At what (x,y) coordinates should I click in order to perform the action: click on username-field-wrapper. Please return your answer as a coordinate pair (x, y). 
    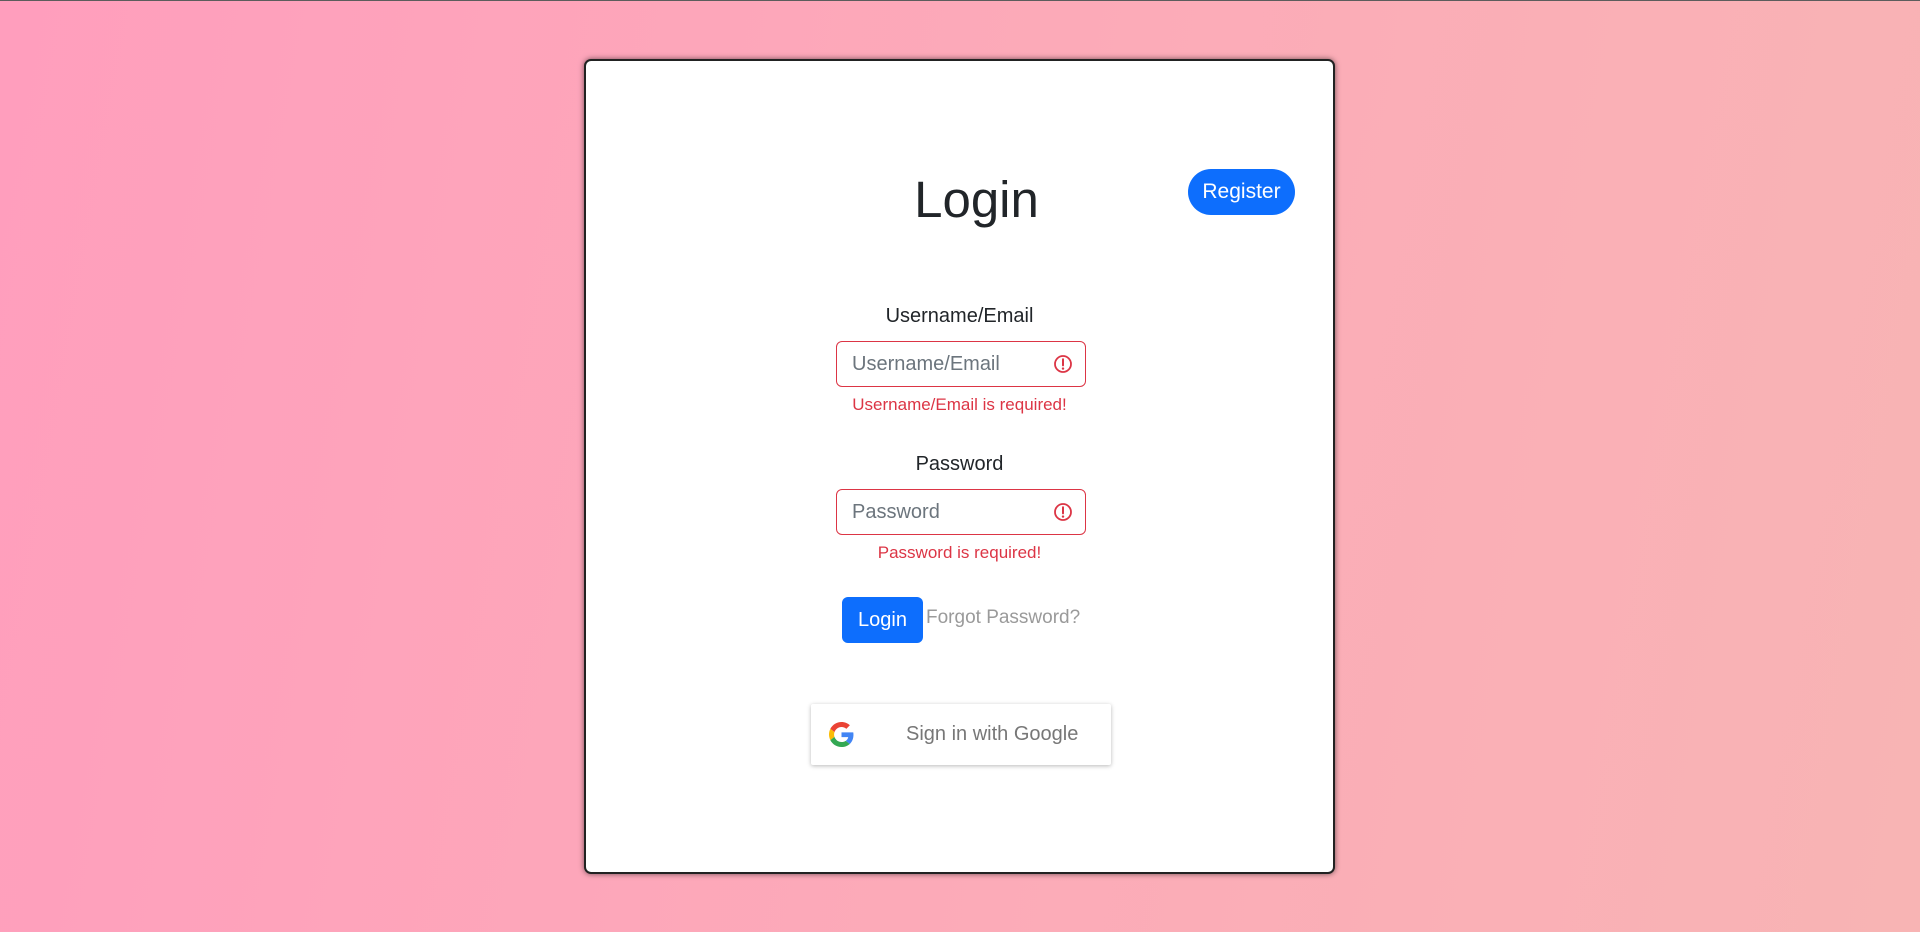
    Looking at the image, I should click on (961, 364).